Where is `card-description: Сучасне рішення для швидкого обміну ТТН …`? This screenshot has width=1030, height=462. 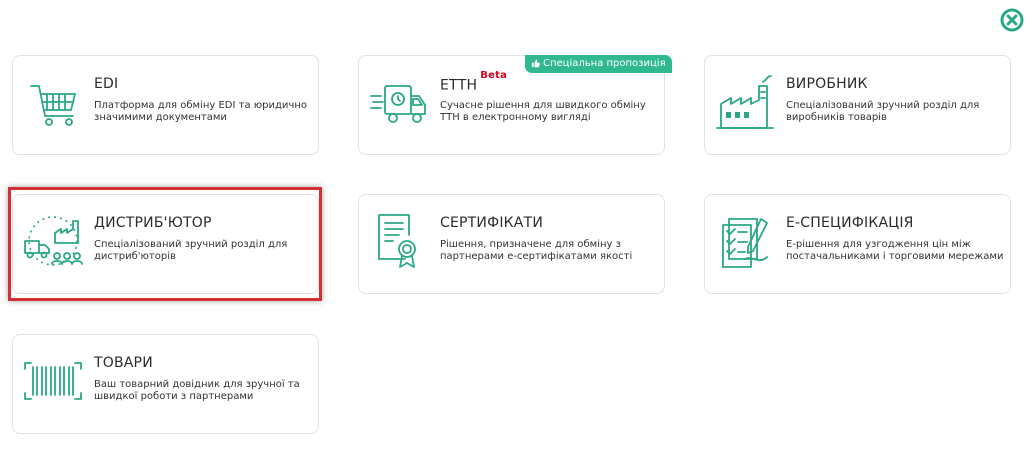 card-description: Сучасне рішення для швидкого обміну ТТН … is located at coordinates (543, 111).